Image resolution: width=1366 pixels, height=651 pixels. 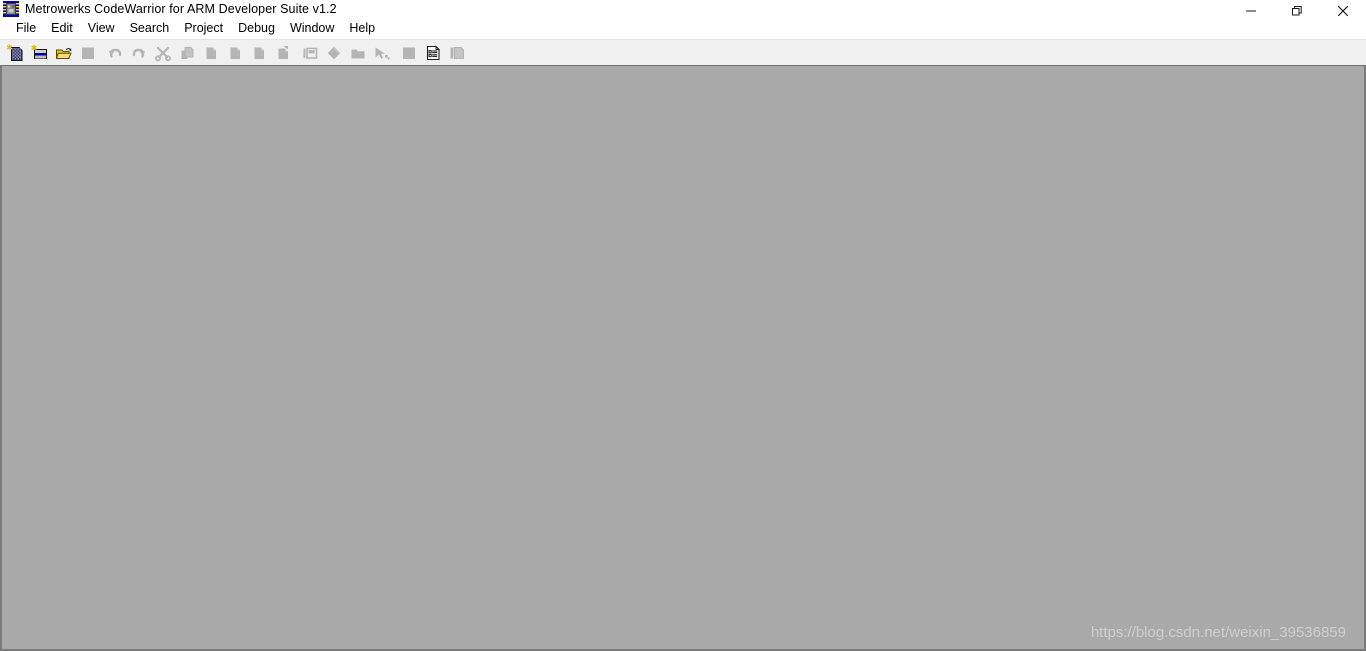 I want to click on maximize-button, so click(x=1297, y=11).